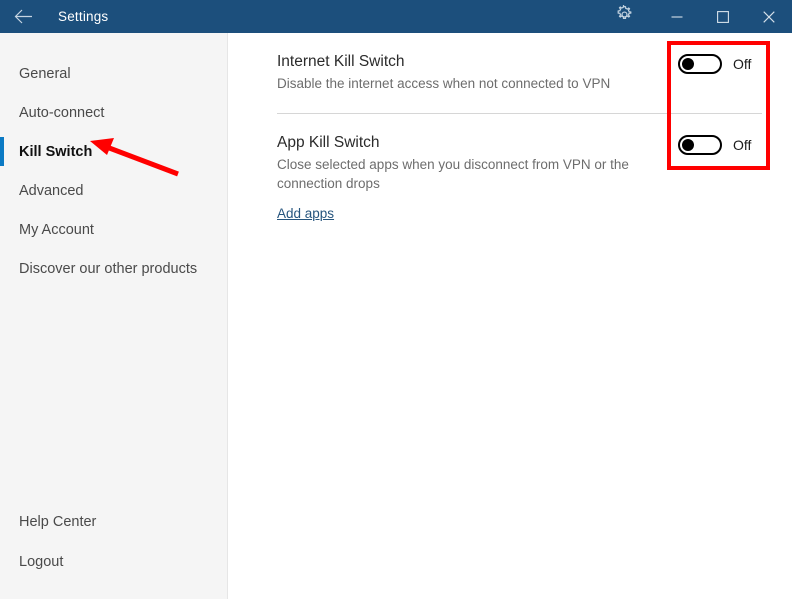 The image size is (792, 599). Describe the element at coordinates (396, 16) in the screenshot. I see `title-bar: Settings` at that location.